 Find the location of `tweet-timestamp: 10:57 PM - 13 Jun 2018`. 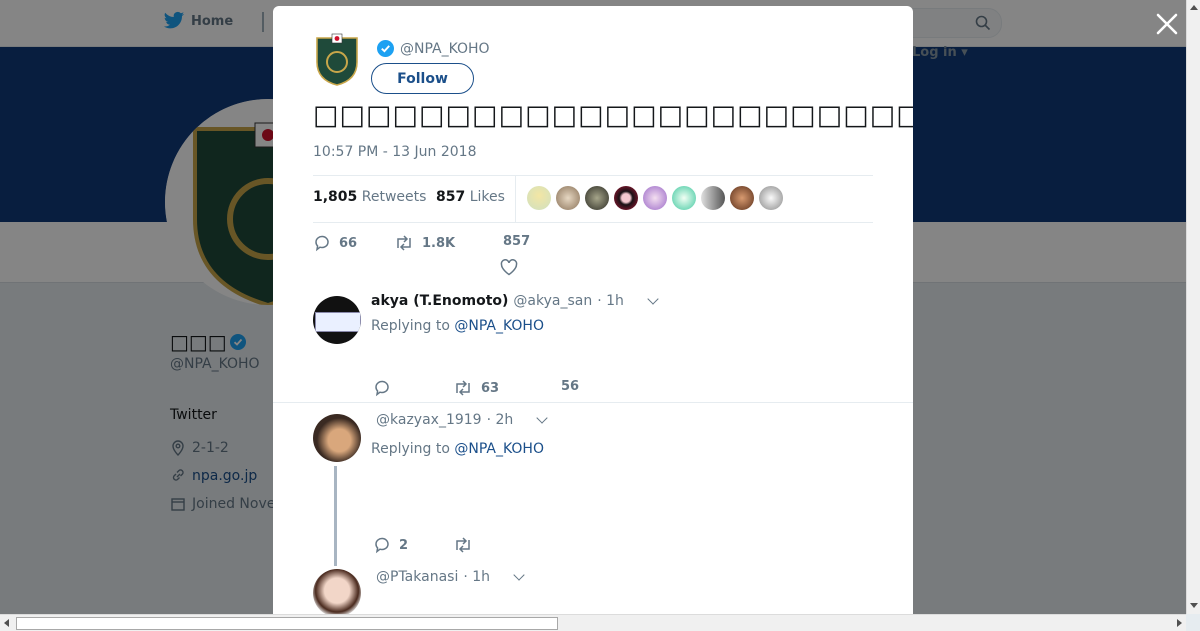

tweet-timestamp: 10:57 PM - 13 Jun 2018 is located at coordinates (395, 152).